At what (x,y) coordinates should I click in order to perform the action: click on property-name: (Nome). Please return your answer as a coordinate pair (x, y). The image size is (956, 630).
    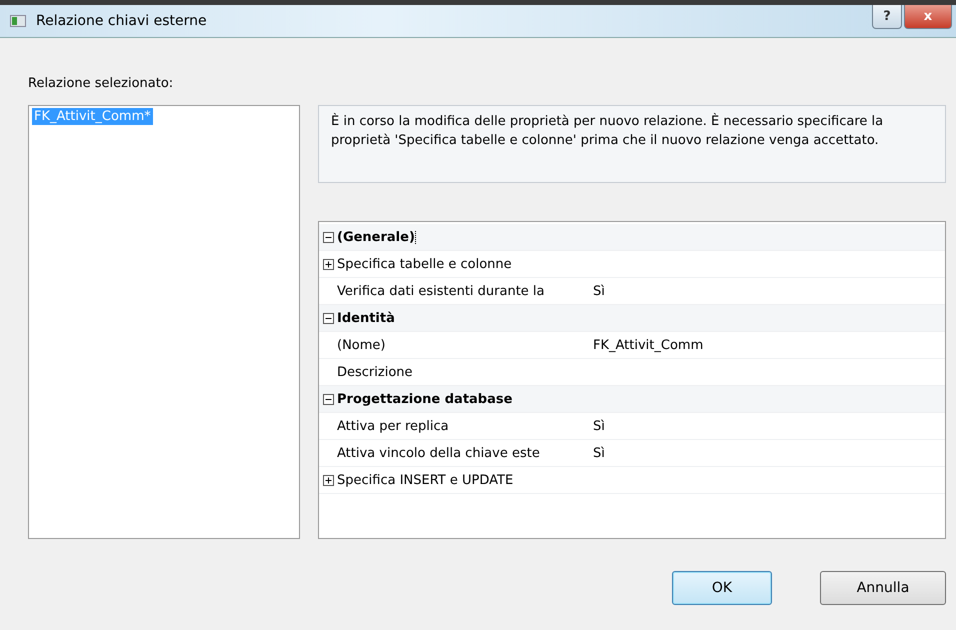
    Looking at the image, I should click on (361, 345).